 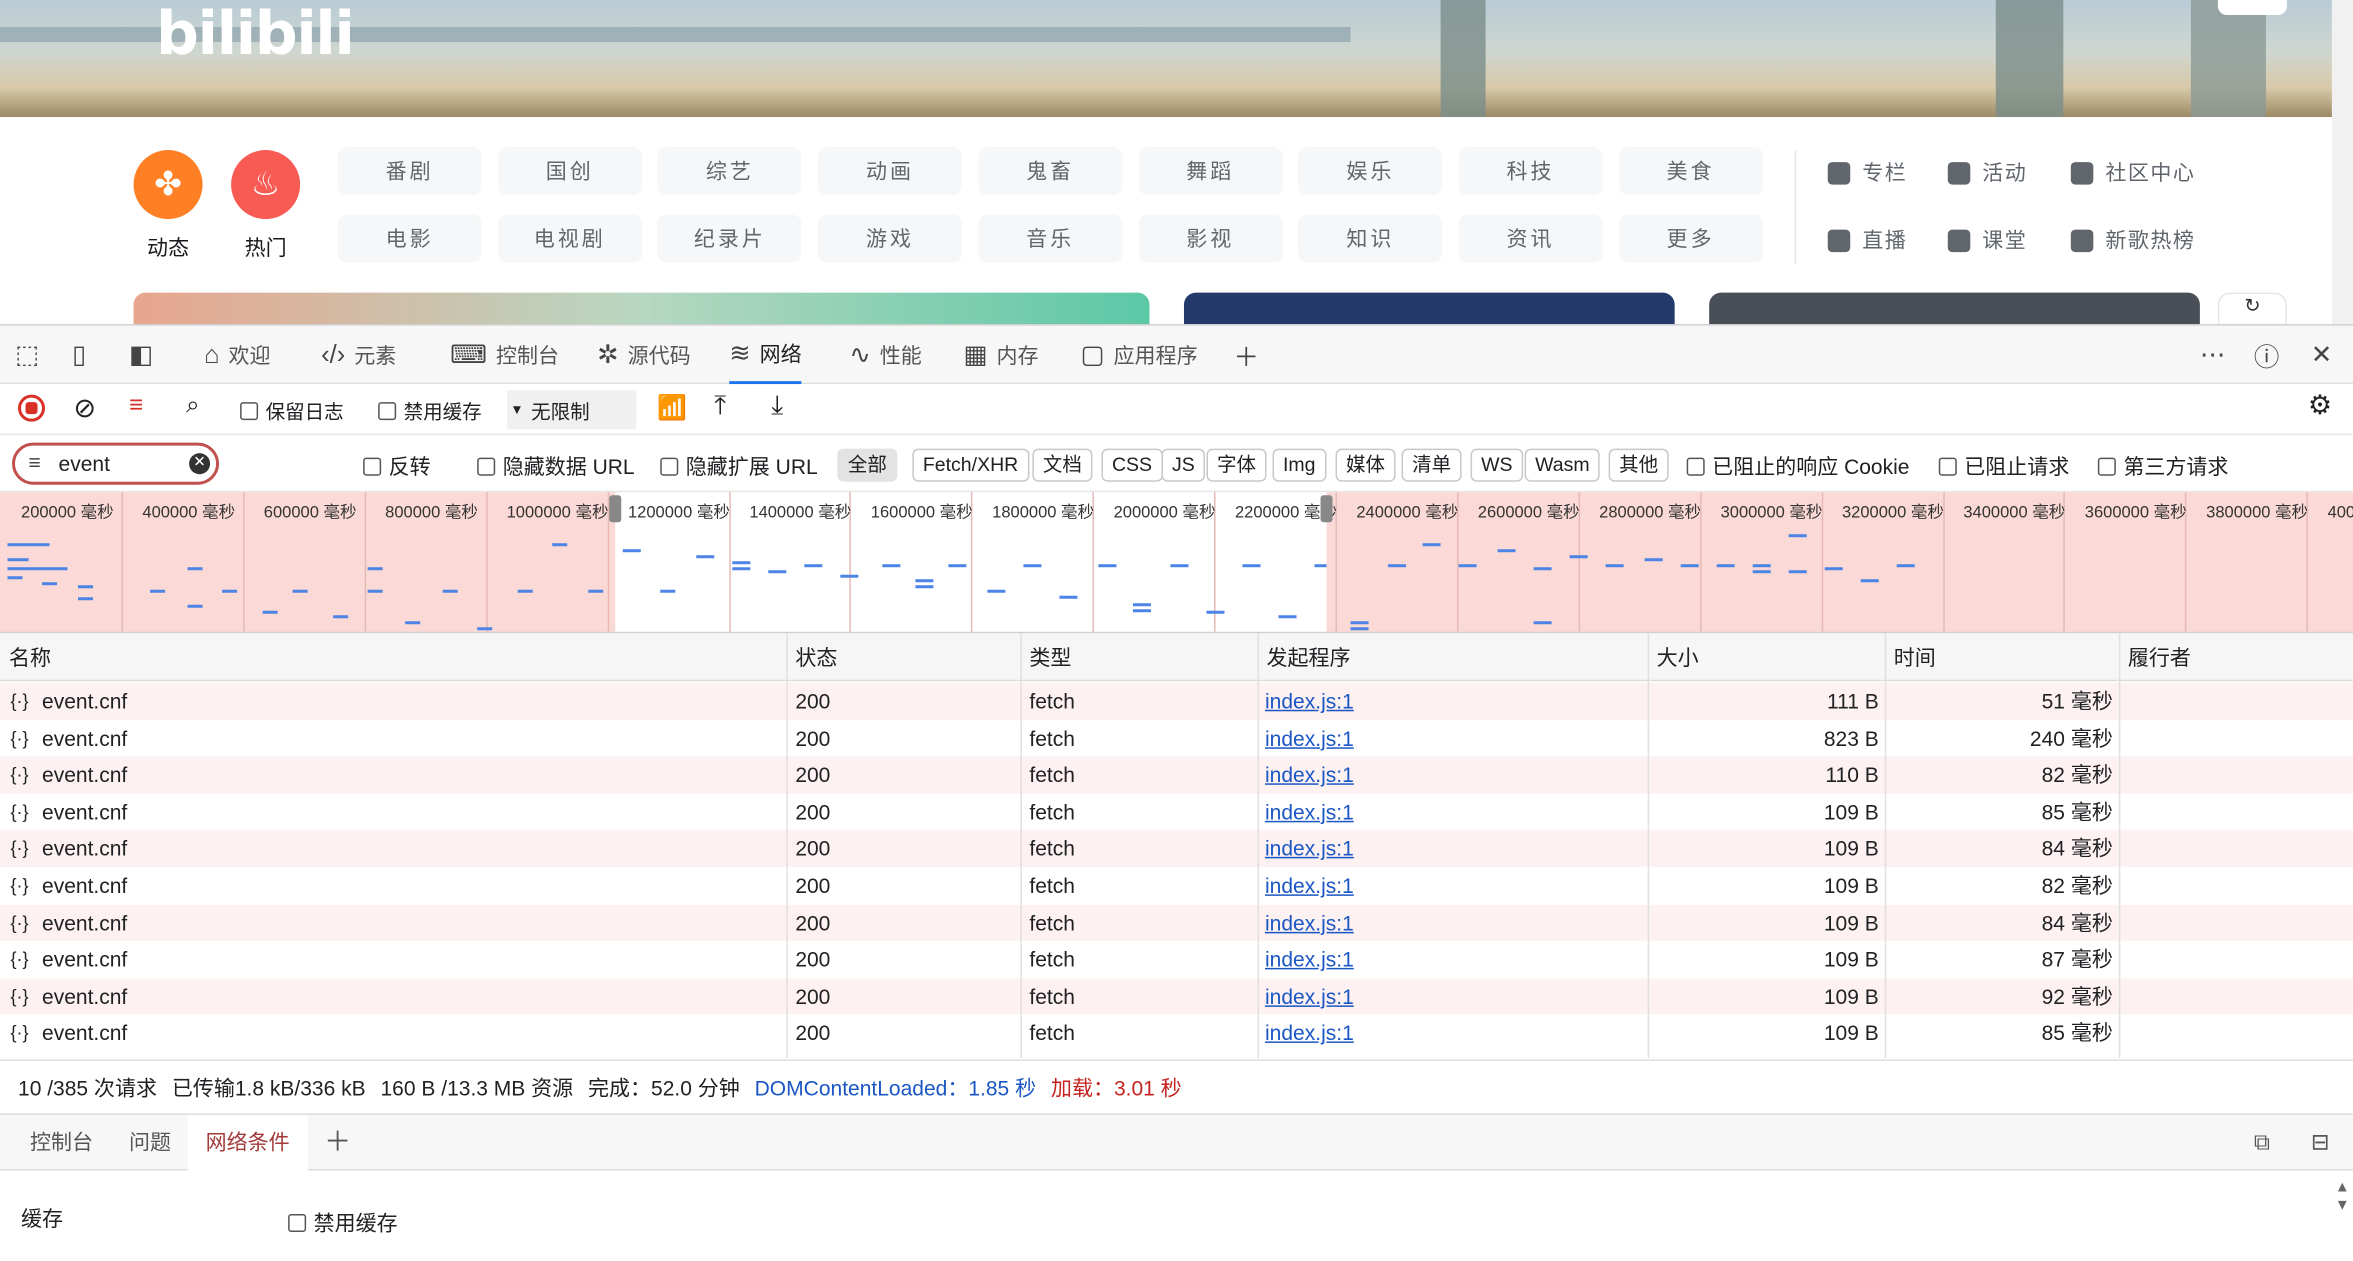 What do you see at coordinates (409, 171) in the screenshot?
I see `channel-0: 番剧` at bounding box center [409, 171].